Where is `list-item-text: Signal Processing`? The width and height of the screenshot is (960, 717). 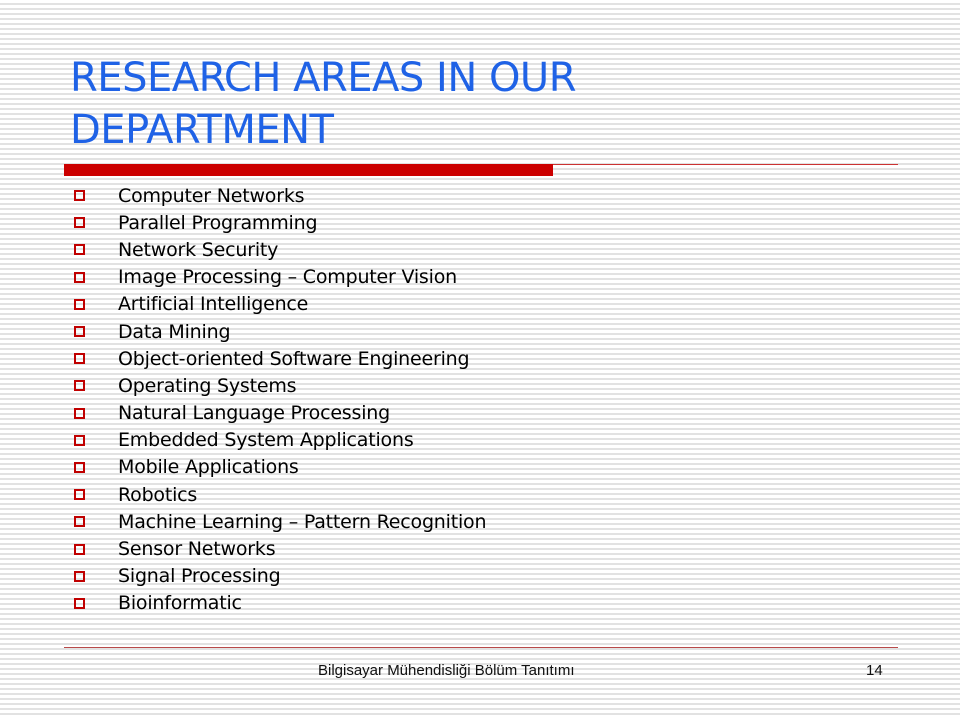 list-item-text: Signal Processing is located at coordinates (199, 576).